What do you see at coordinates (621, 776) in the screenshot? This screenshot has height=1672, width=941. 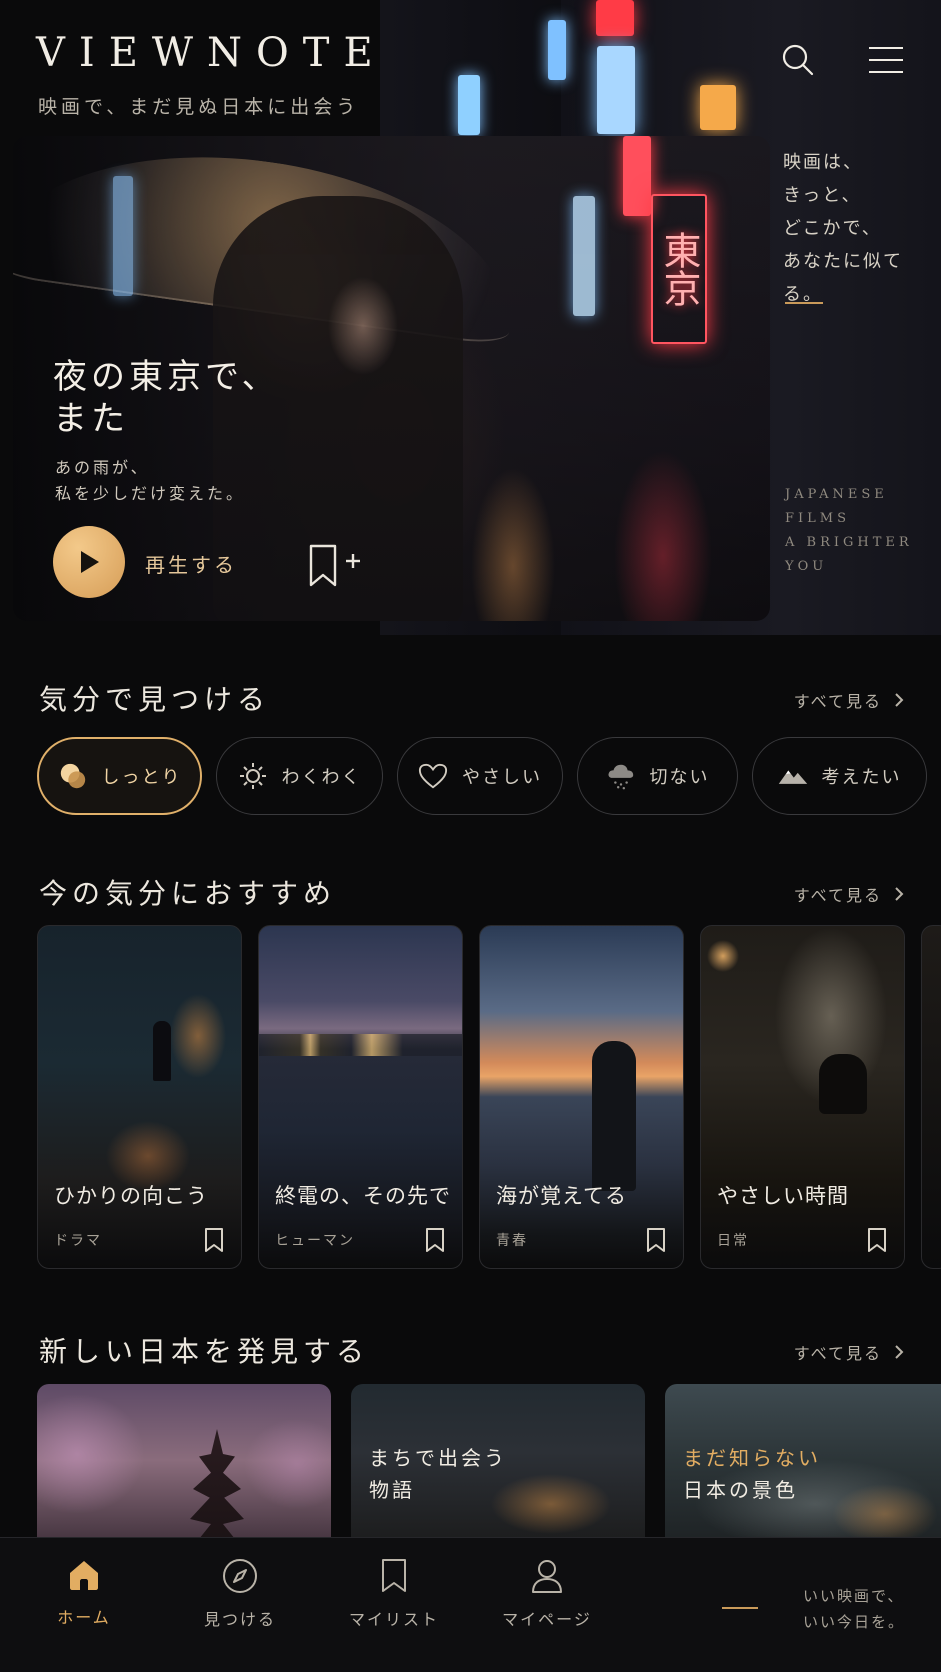 I see `rain-cloud-icon` at bounding box center [621, 776].